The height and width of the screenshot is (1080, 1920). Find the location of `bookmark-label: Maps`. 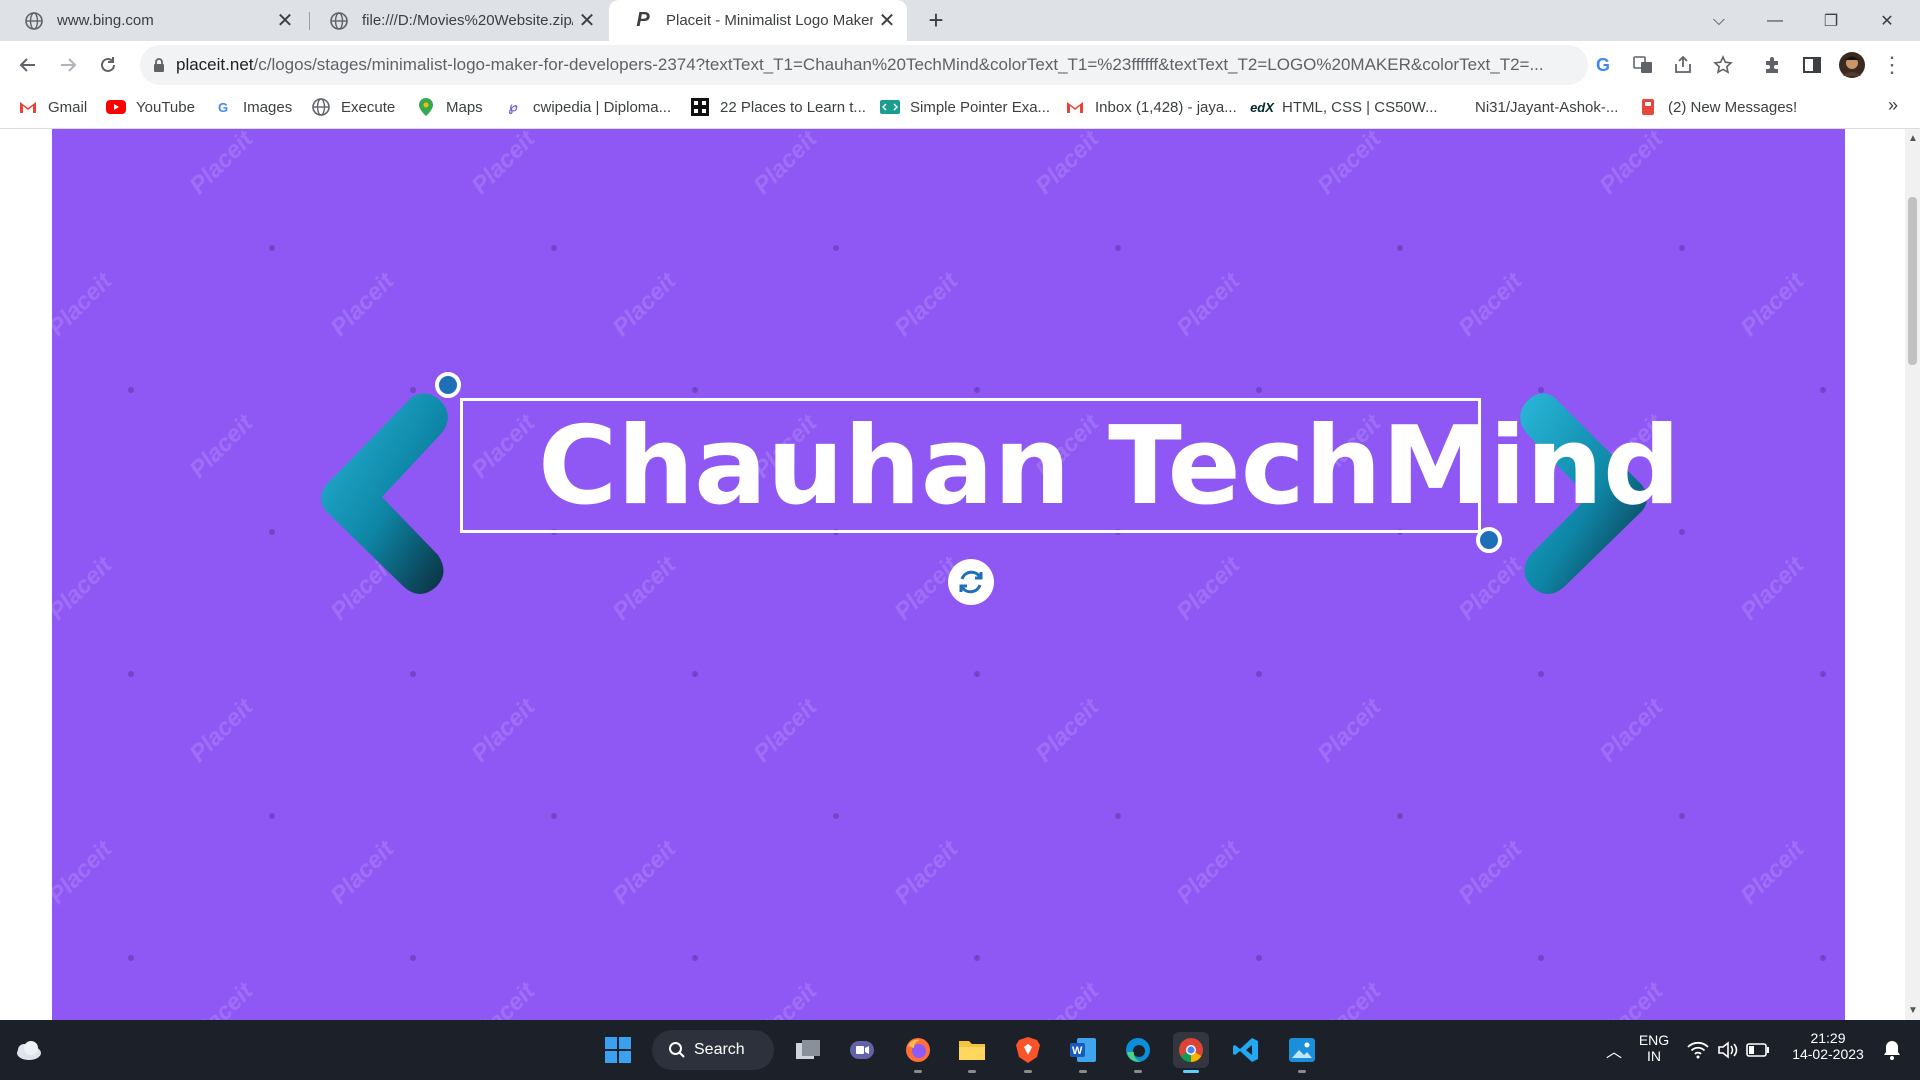

bookmark-label: Maps is located at coordinates (464, 107).